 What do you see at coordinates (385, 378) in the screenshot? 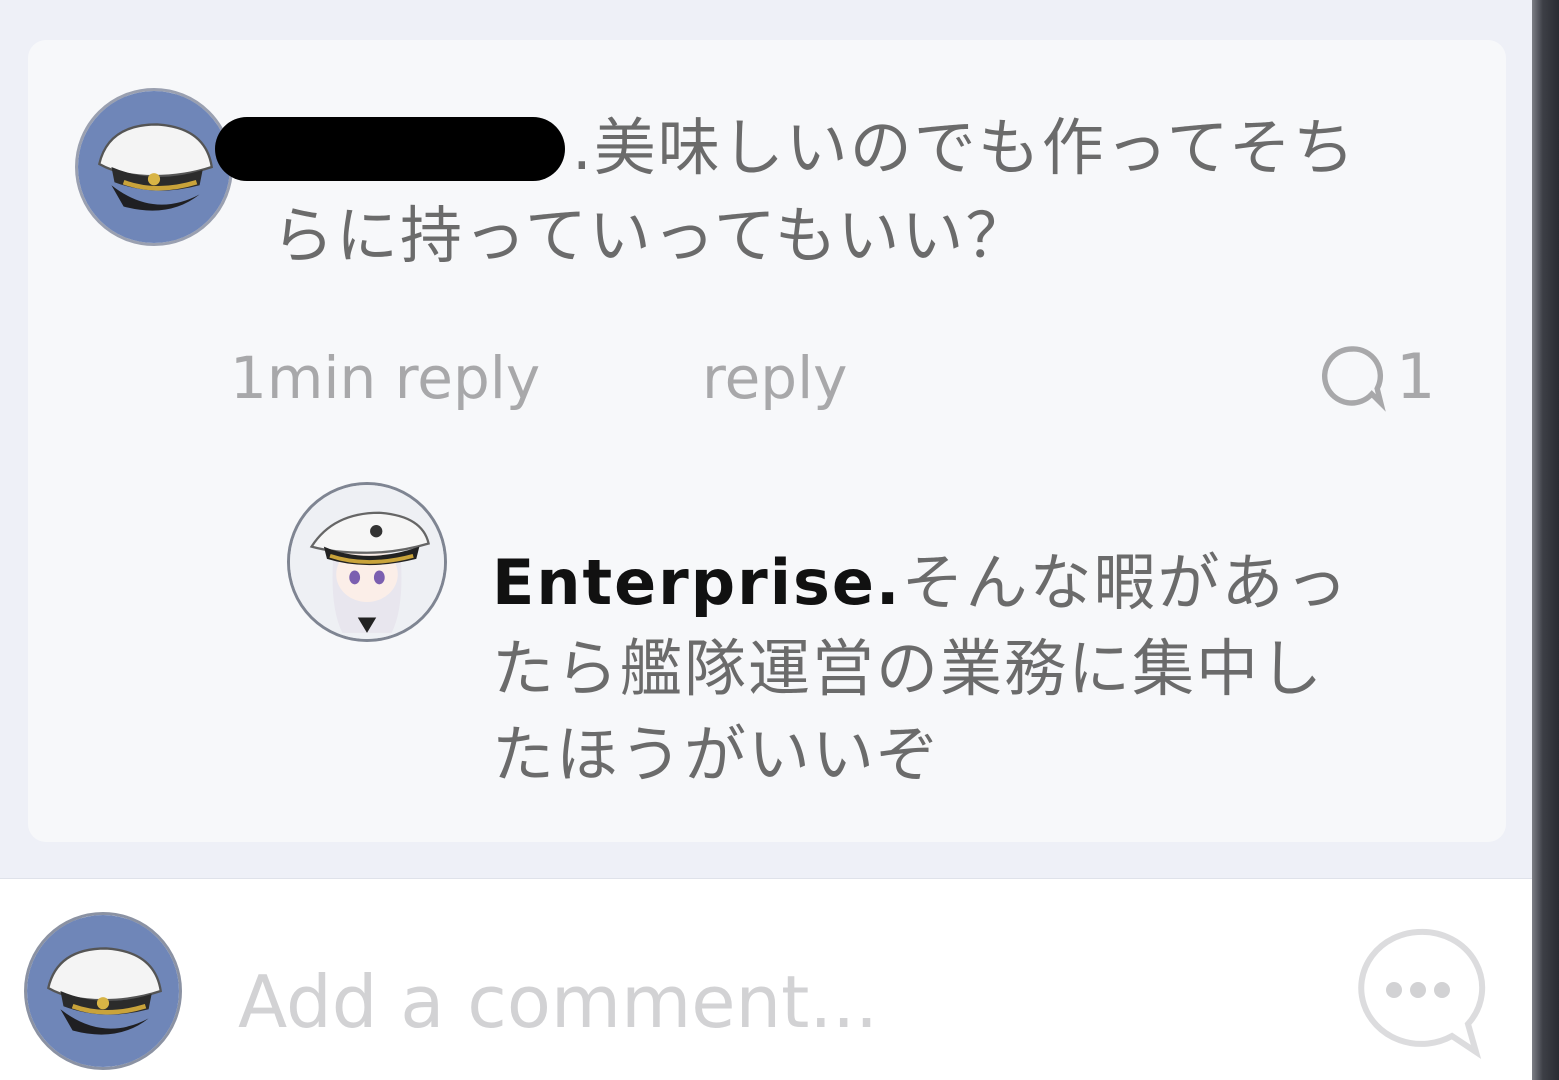
I see `comment-timestamp: 1min reply` at bounding box center [385, 378].